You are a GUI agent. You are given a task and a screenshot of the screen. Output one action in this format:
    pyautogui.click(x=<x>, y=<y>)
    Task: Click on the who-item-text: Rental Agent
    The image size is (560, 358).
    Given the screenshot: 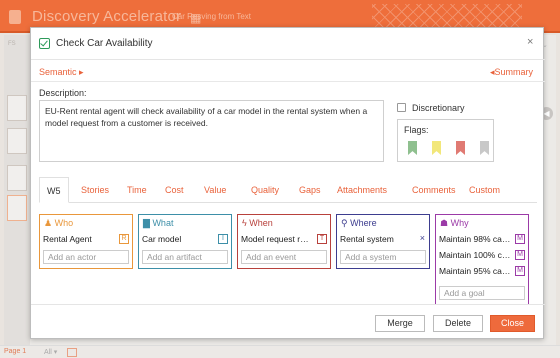 What is the action you would take?
    pyautogui.click(x=67, y=239)
    